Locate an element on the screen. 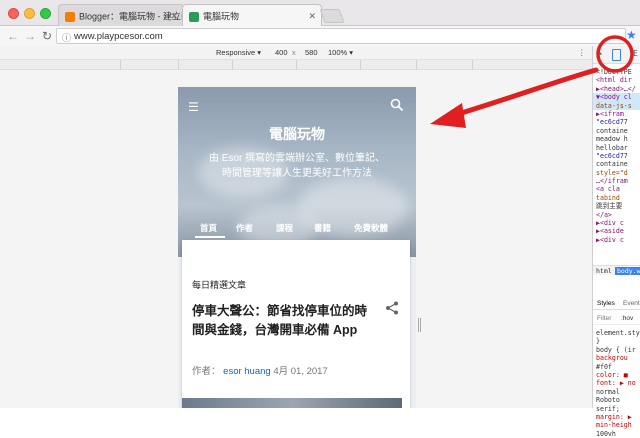 Image resolution: width=640 pixels, height=438 pixels. author-link: esor huang is located at coordinates (247, 371).